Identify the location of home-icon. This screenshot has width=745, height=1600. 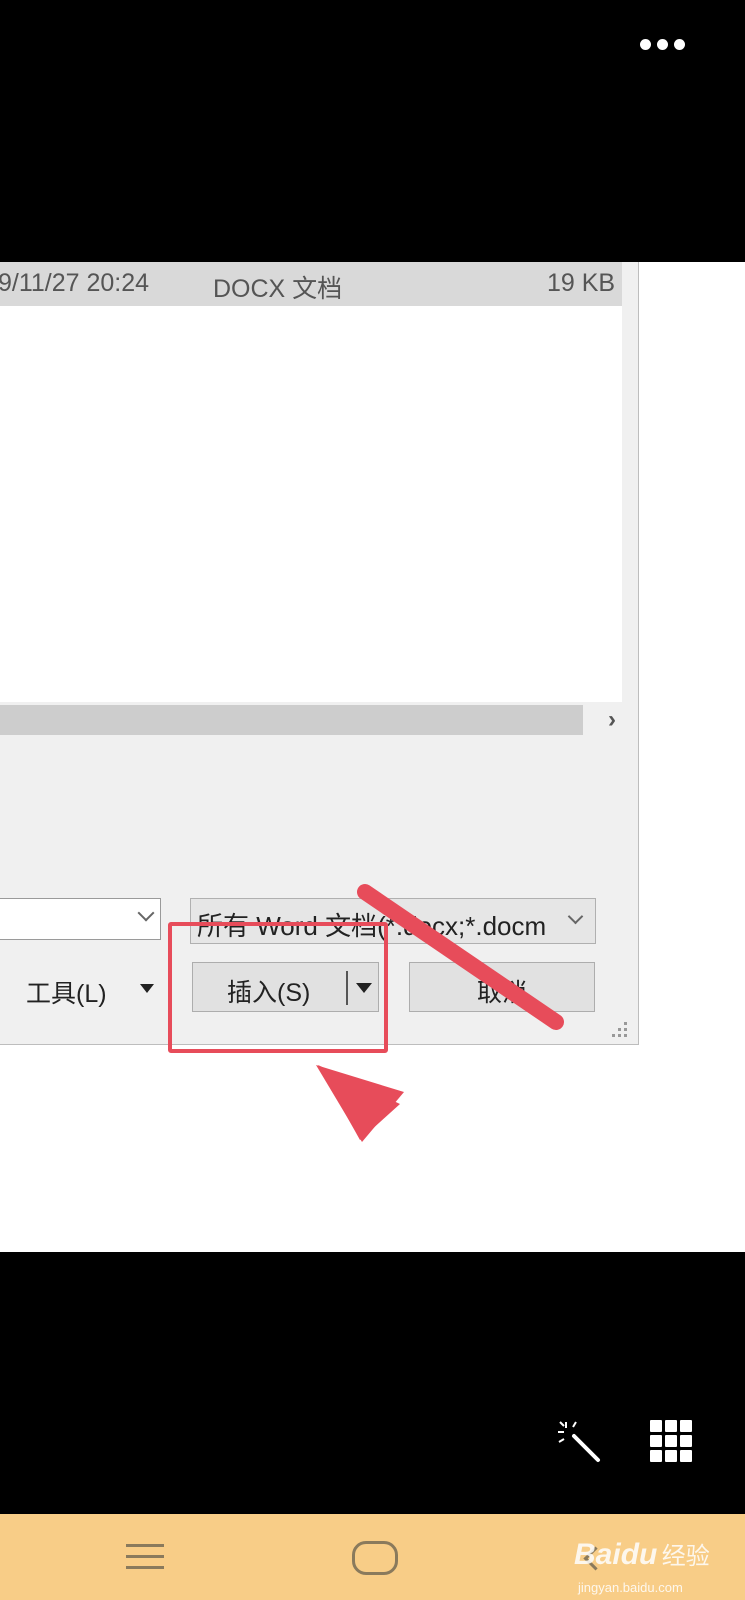
(375, 1558).